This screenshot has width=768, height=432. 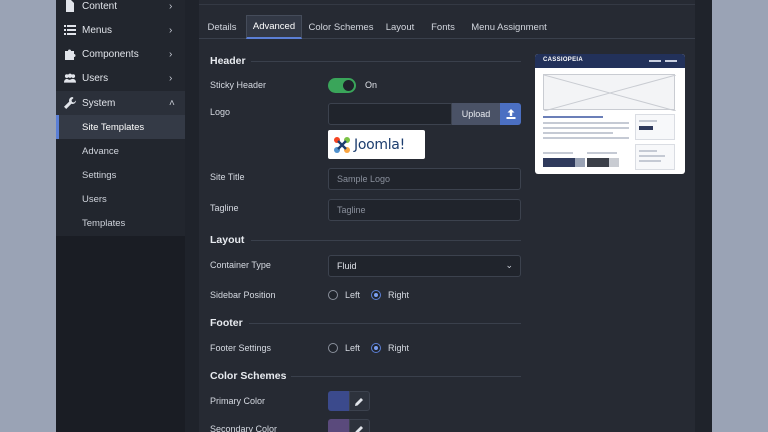 I want to click on sidebar-position-left-radio, so click(x=333, y=295).